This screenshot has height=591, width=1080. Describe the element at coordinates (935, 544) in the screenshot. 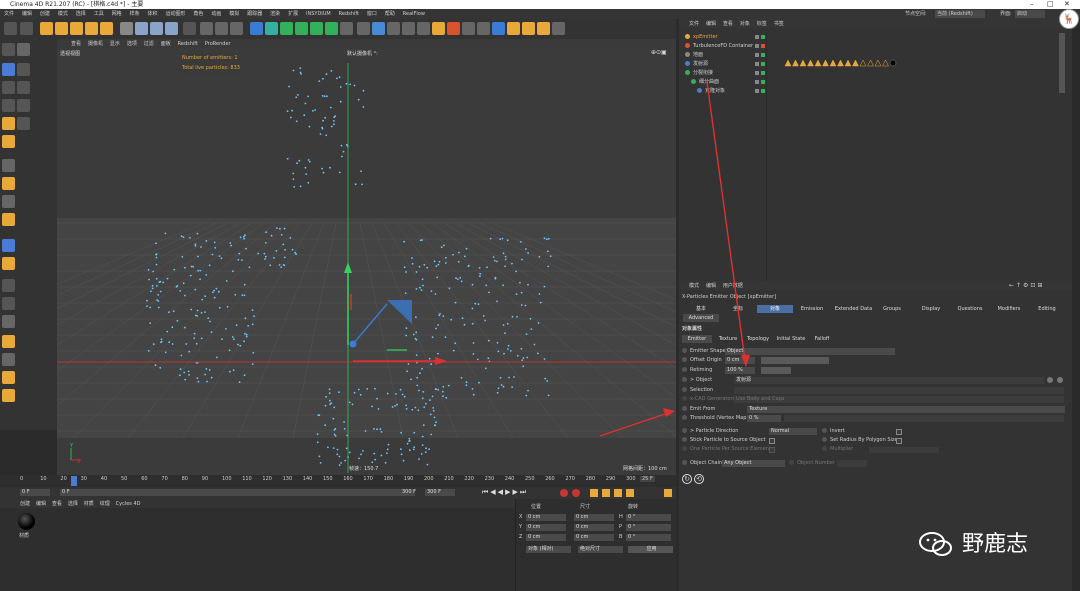

I see `wechat-icon` at that location.